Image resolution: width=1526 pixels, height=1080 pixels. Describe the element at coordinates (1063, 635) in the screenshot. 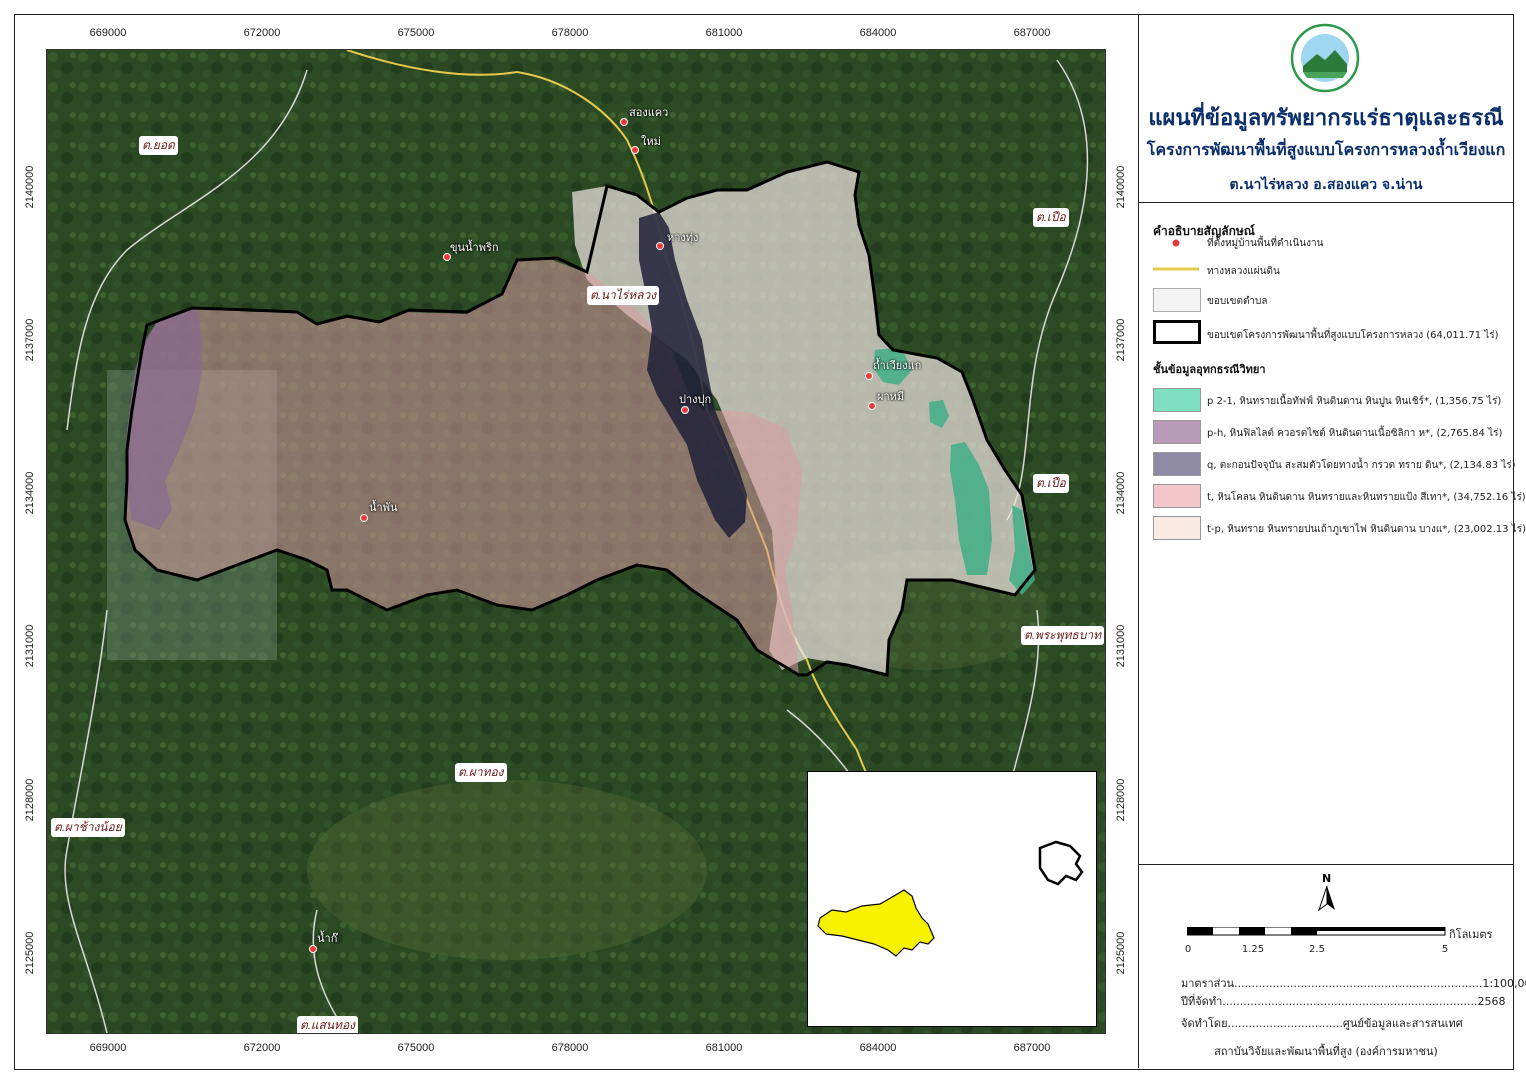

I see `tambon-label: ต.พระพุทธบาท` at that location.